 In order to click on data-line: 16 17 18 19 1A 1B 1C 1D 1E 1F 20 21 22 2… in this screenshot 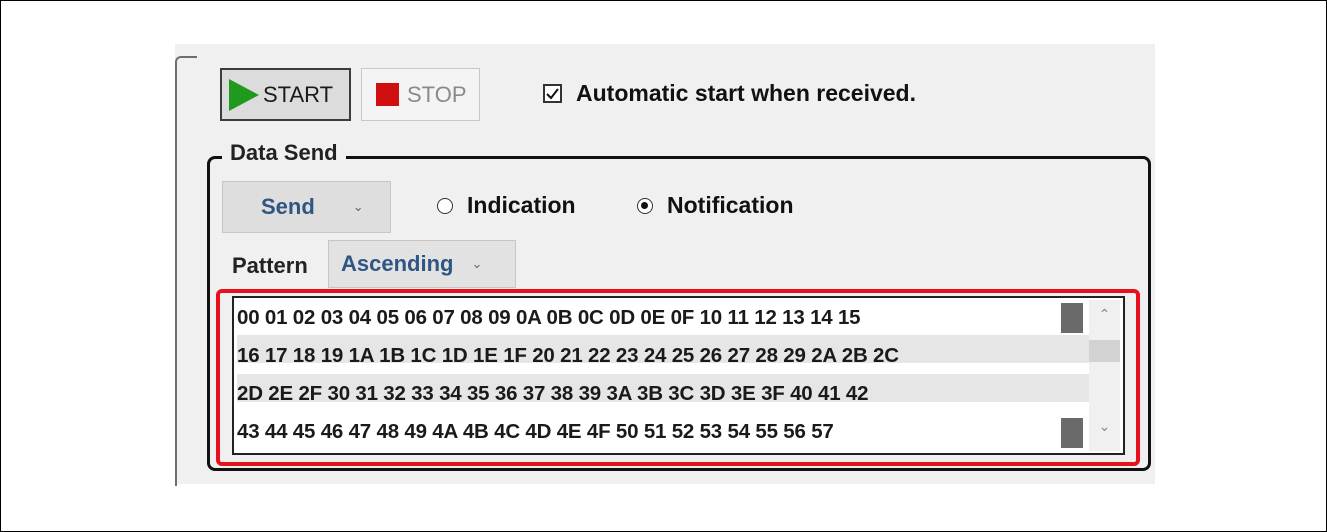, I will do `click(568, 355)`.